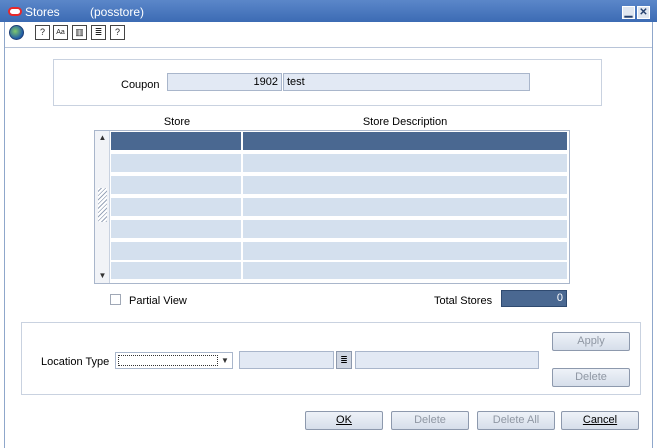  Describe the element at coordinates (628, 12) in the screenshot. I see `minimize-button: ▁` at that location.